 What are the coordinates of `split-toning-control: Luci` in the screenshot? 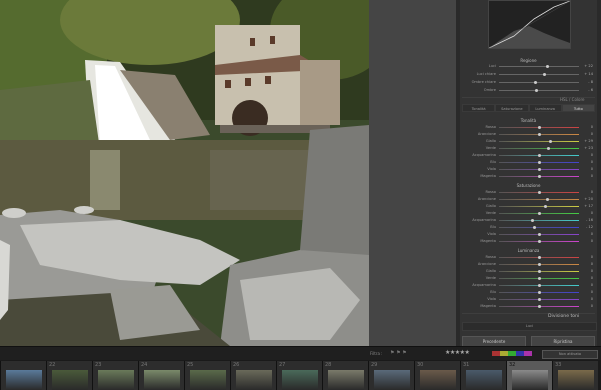 It's located at (529, 326).